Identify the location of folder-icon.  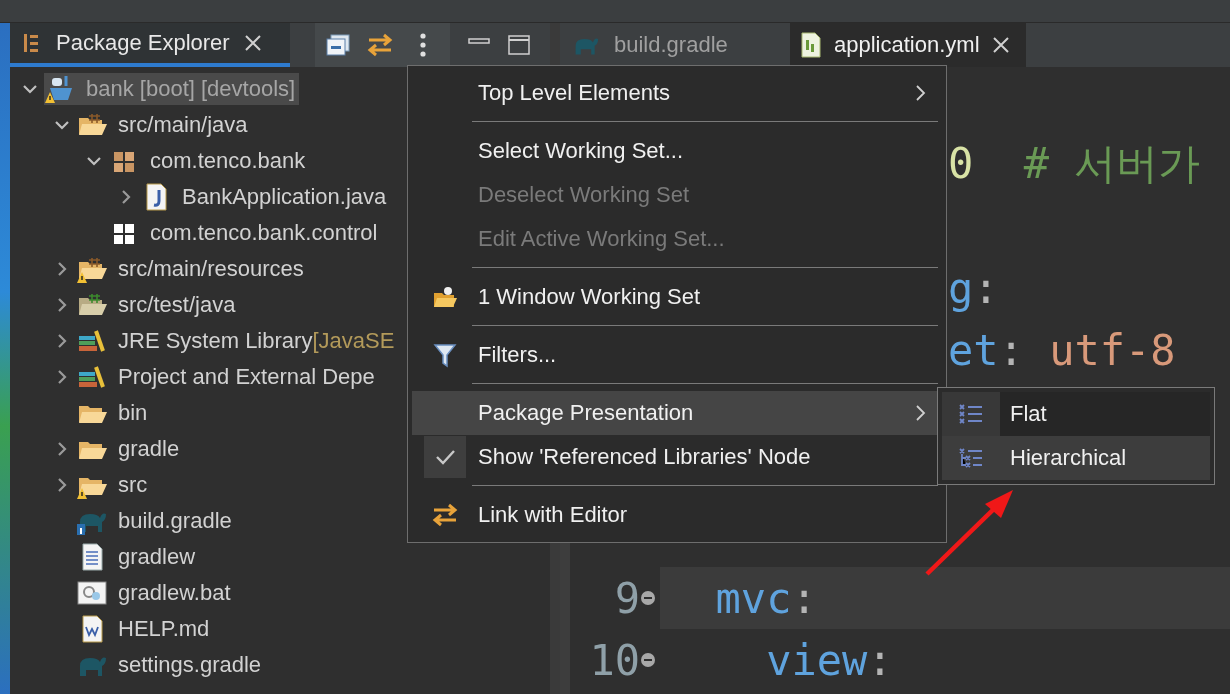
(445, 297).